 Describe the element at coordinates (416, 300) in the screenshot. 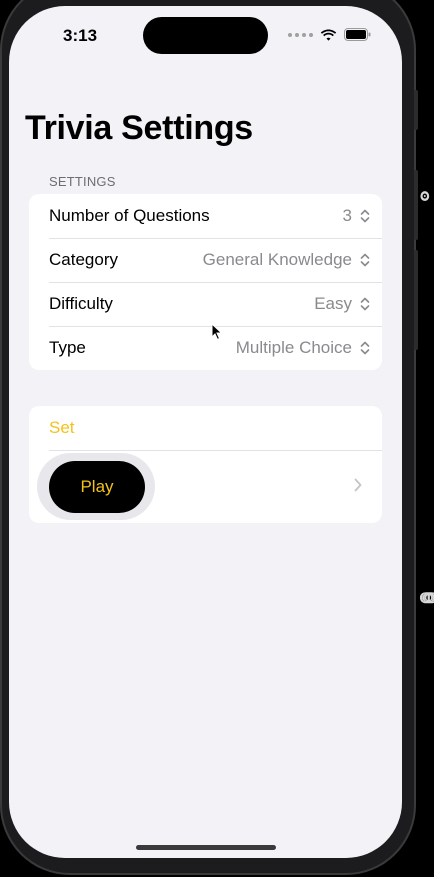

I see `volume-down-button` at that location.